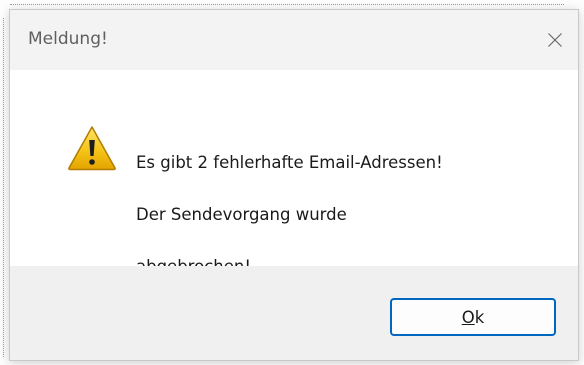 This screenshot has height=365, width=584. I want to click on background-dotted-border-left, so click(3, 187).